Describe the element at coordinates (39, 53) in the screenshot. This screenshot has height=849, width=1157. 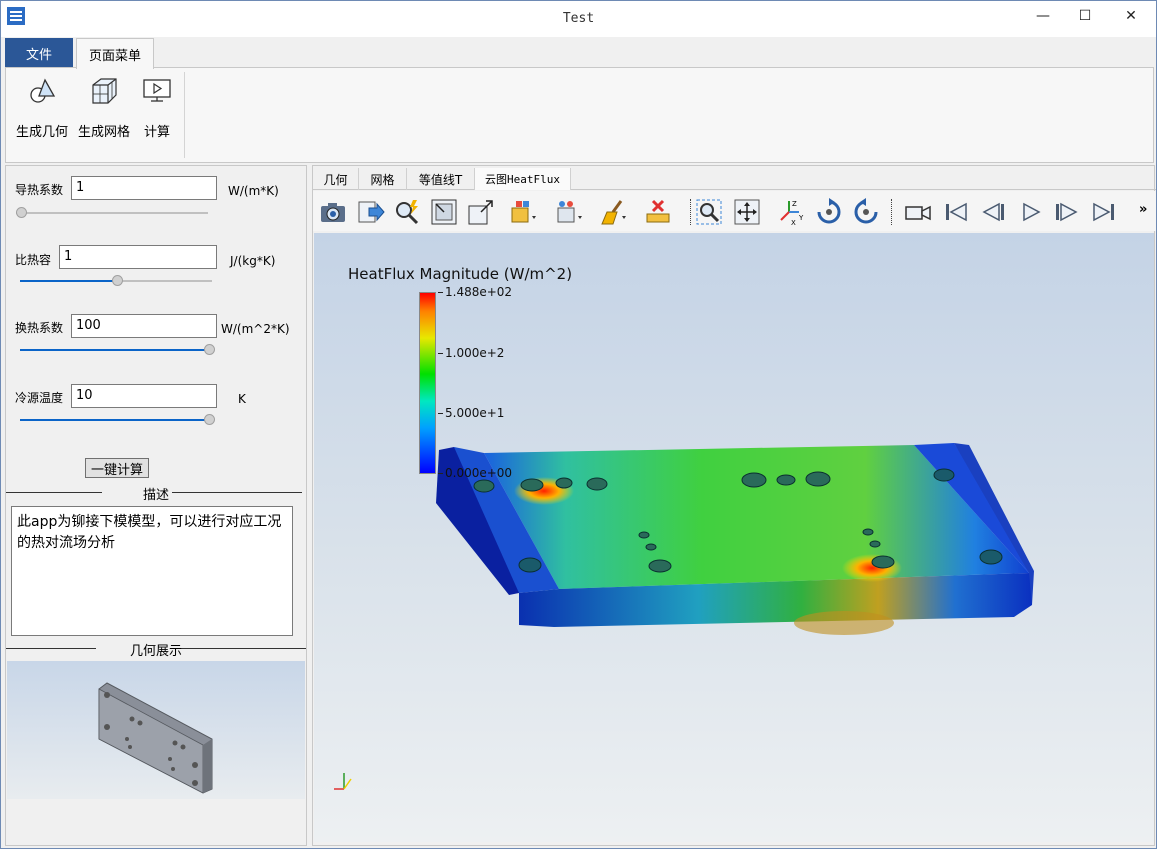
I see `tab-file: 文件` at that location.